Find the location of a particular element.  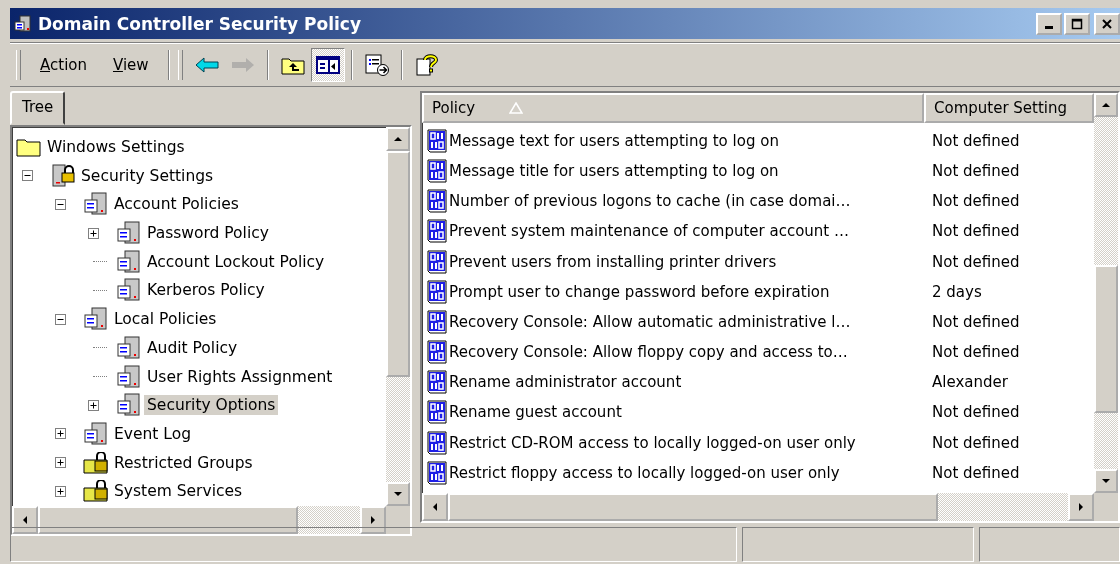

tree-item: System Services is located at coordinates (178, 491).